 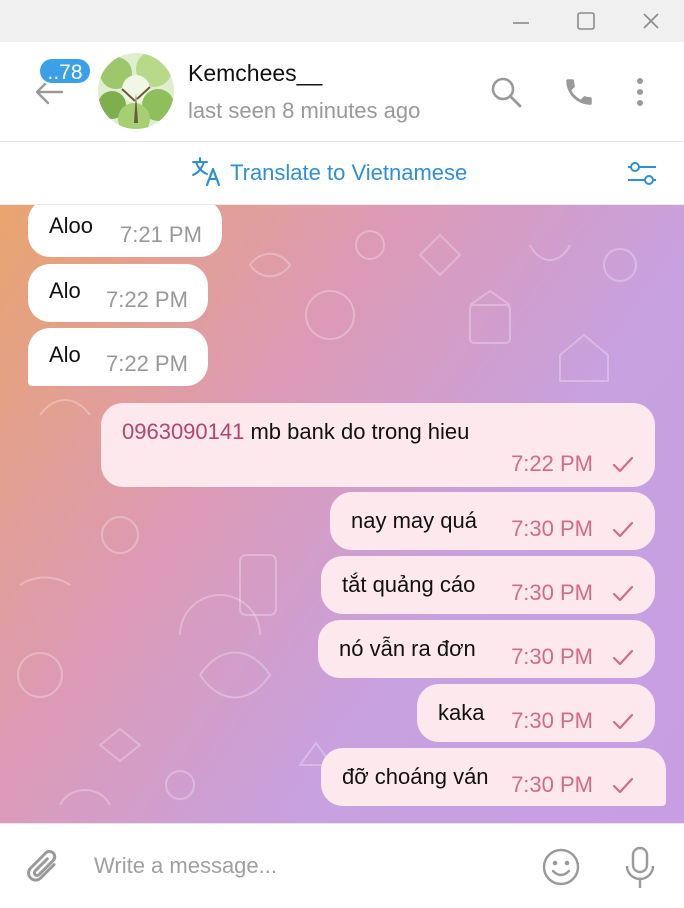 I want to click on message-composer, so click(x=342, y=865).